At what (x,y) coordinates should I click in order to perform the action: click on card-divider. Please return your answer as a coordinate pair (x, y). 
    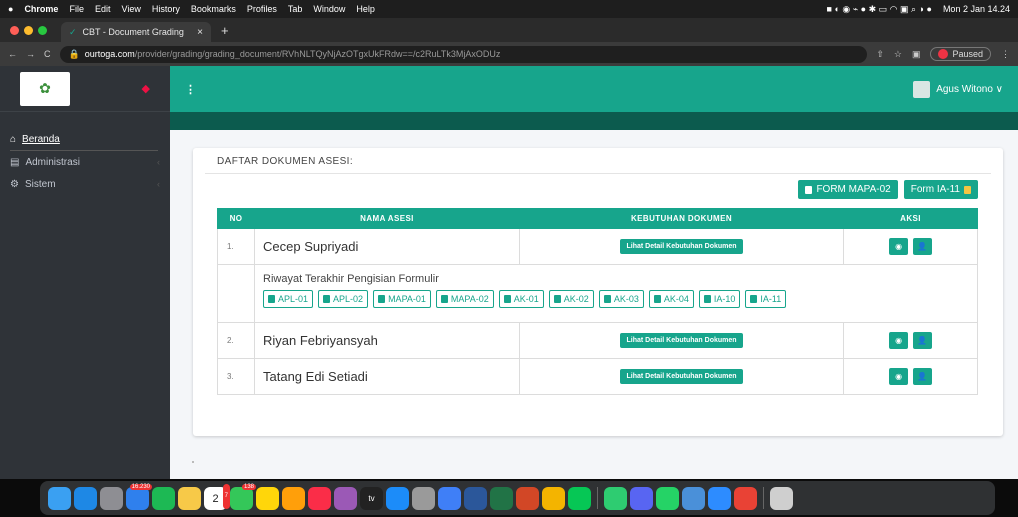
    Looking at the image, I should click on (598, 173).